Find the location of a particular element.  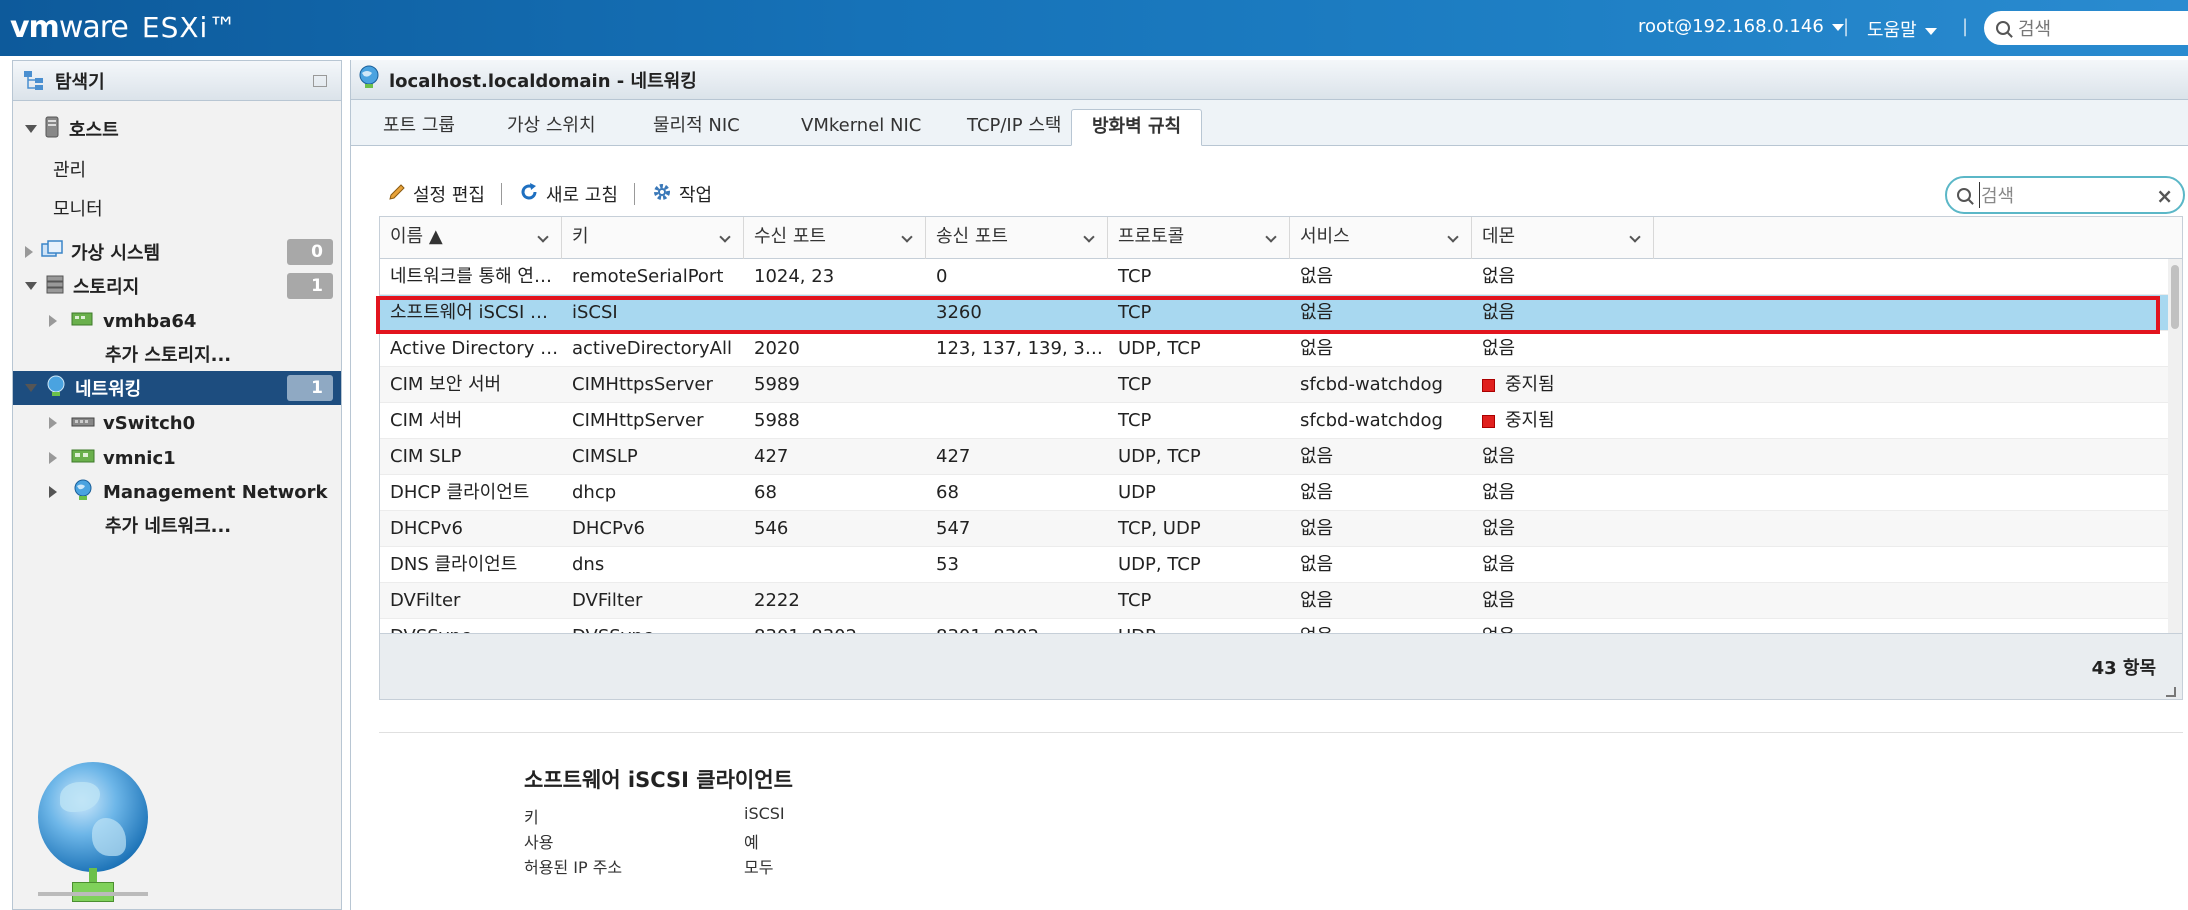

cell-text: remoteSerialPort is located at coordinates (648, 276).